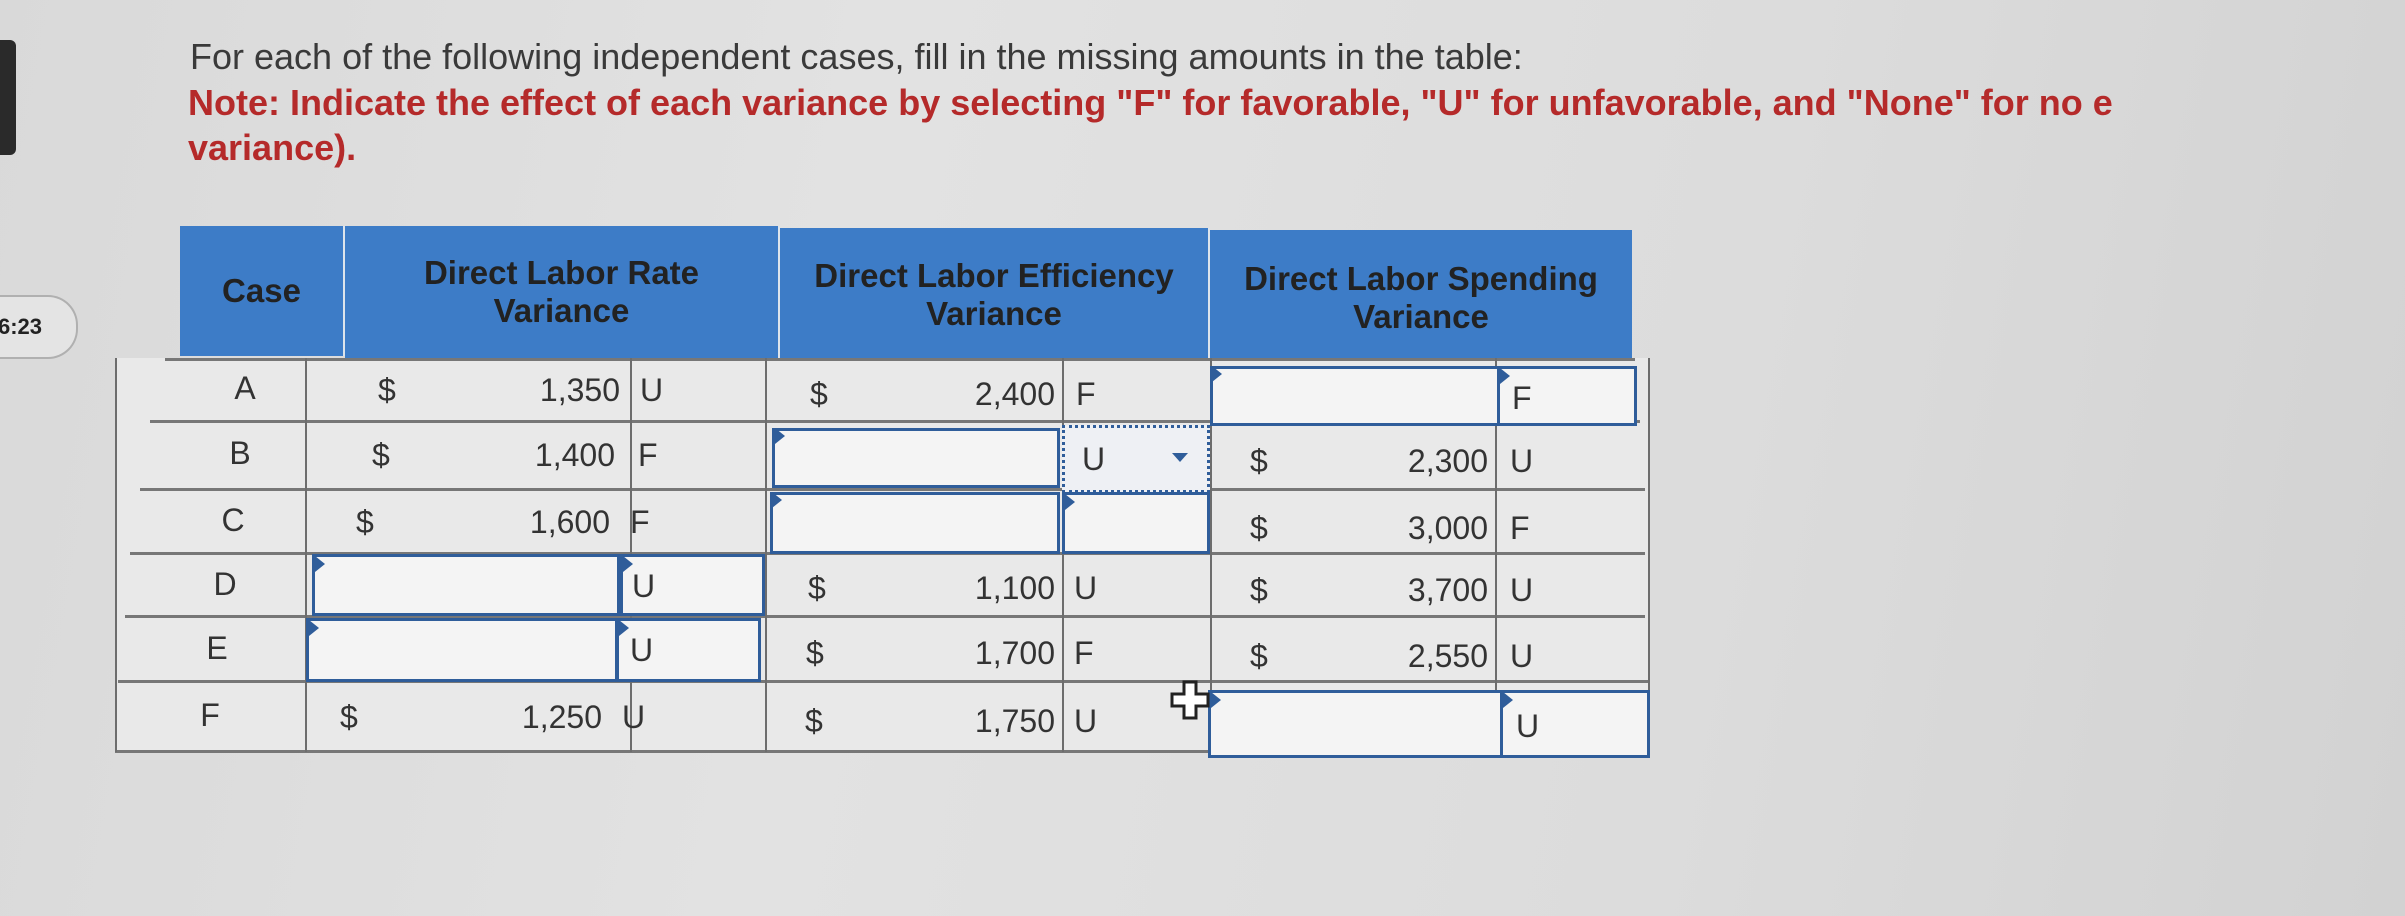 The image size is (2405, 916). What do you see at coordinates (233, 520) in the screenshot?
I see `case-label: C` at bounding box center [233, 520].